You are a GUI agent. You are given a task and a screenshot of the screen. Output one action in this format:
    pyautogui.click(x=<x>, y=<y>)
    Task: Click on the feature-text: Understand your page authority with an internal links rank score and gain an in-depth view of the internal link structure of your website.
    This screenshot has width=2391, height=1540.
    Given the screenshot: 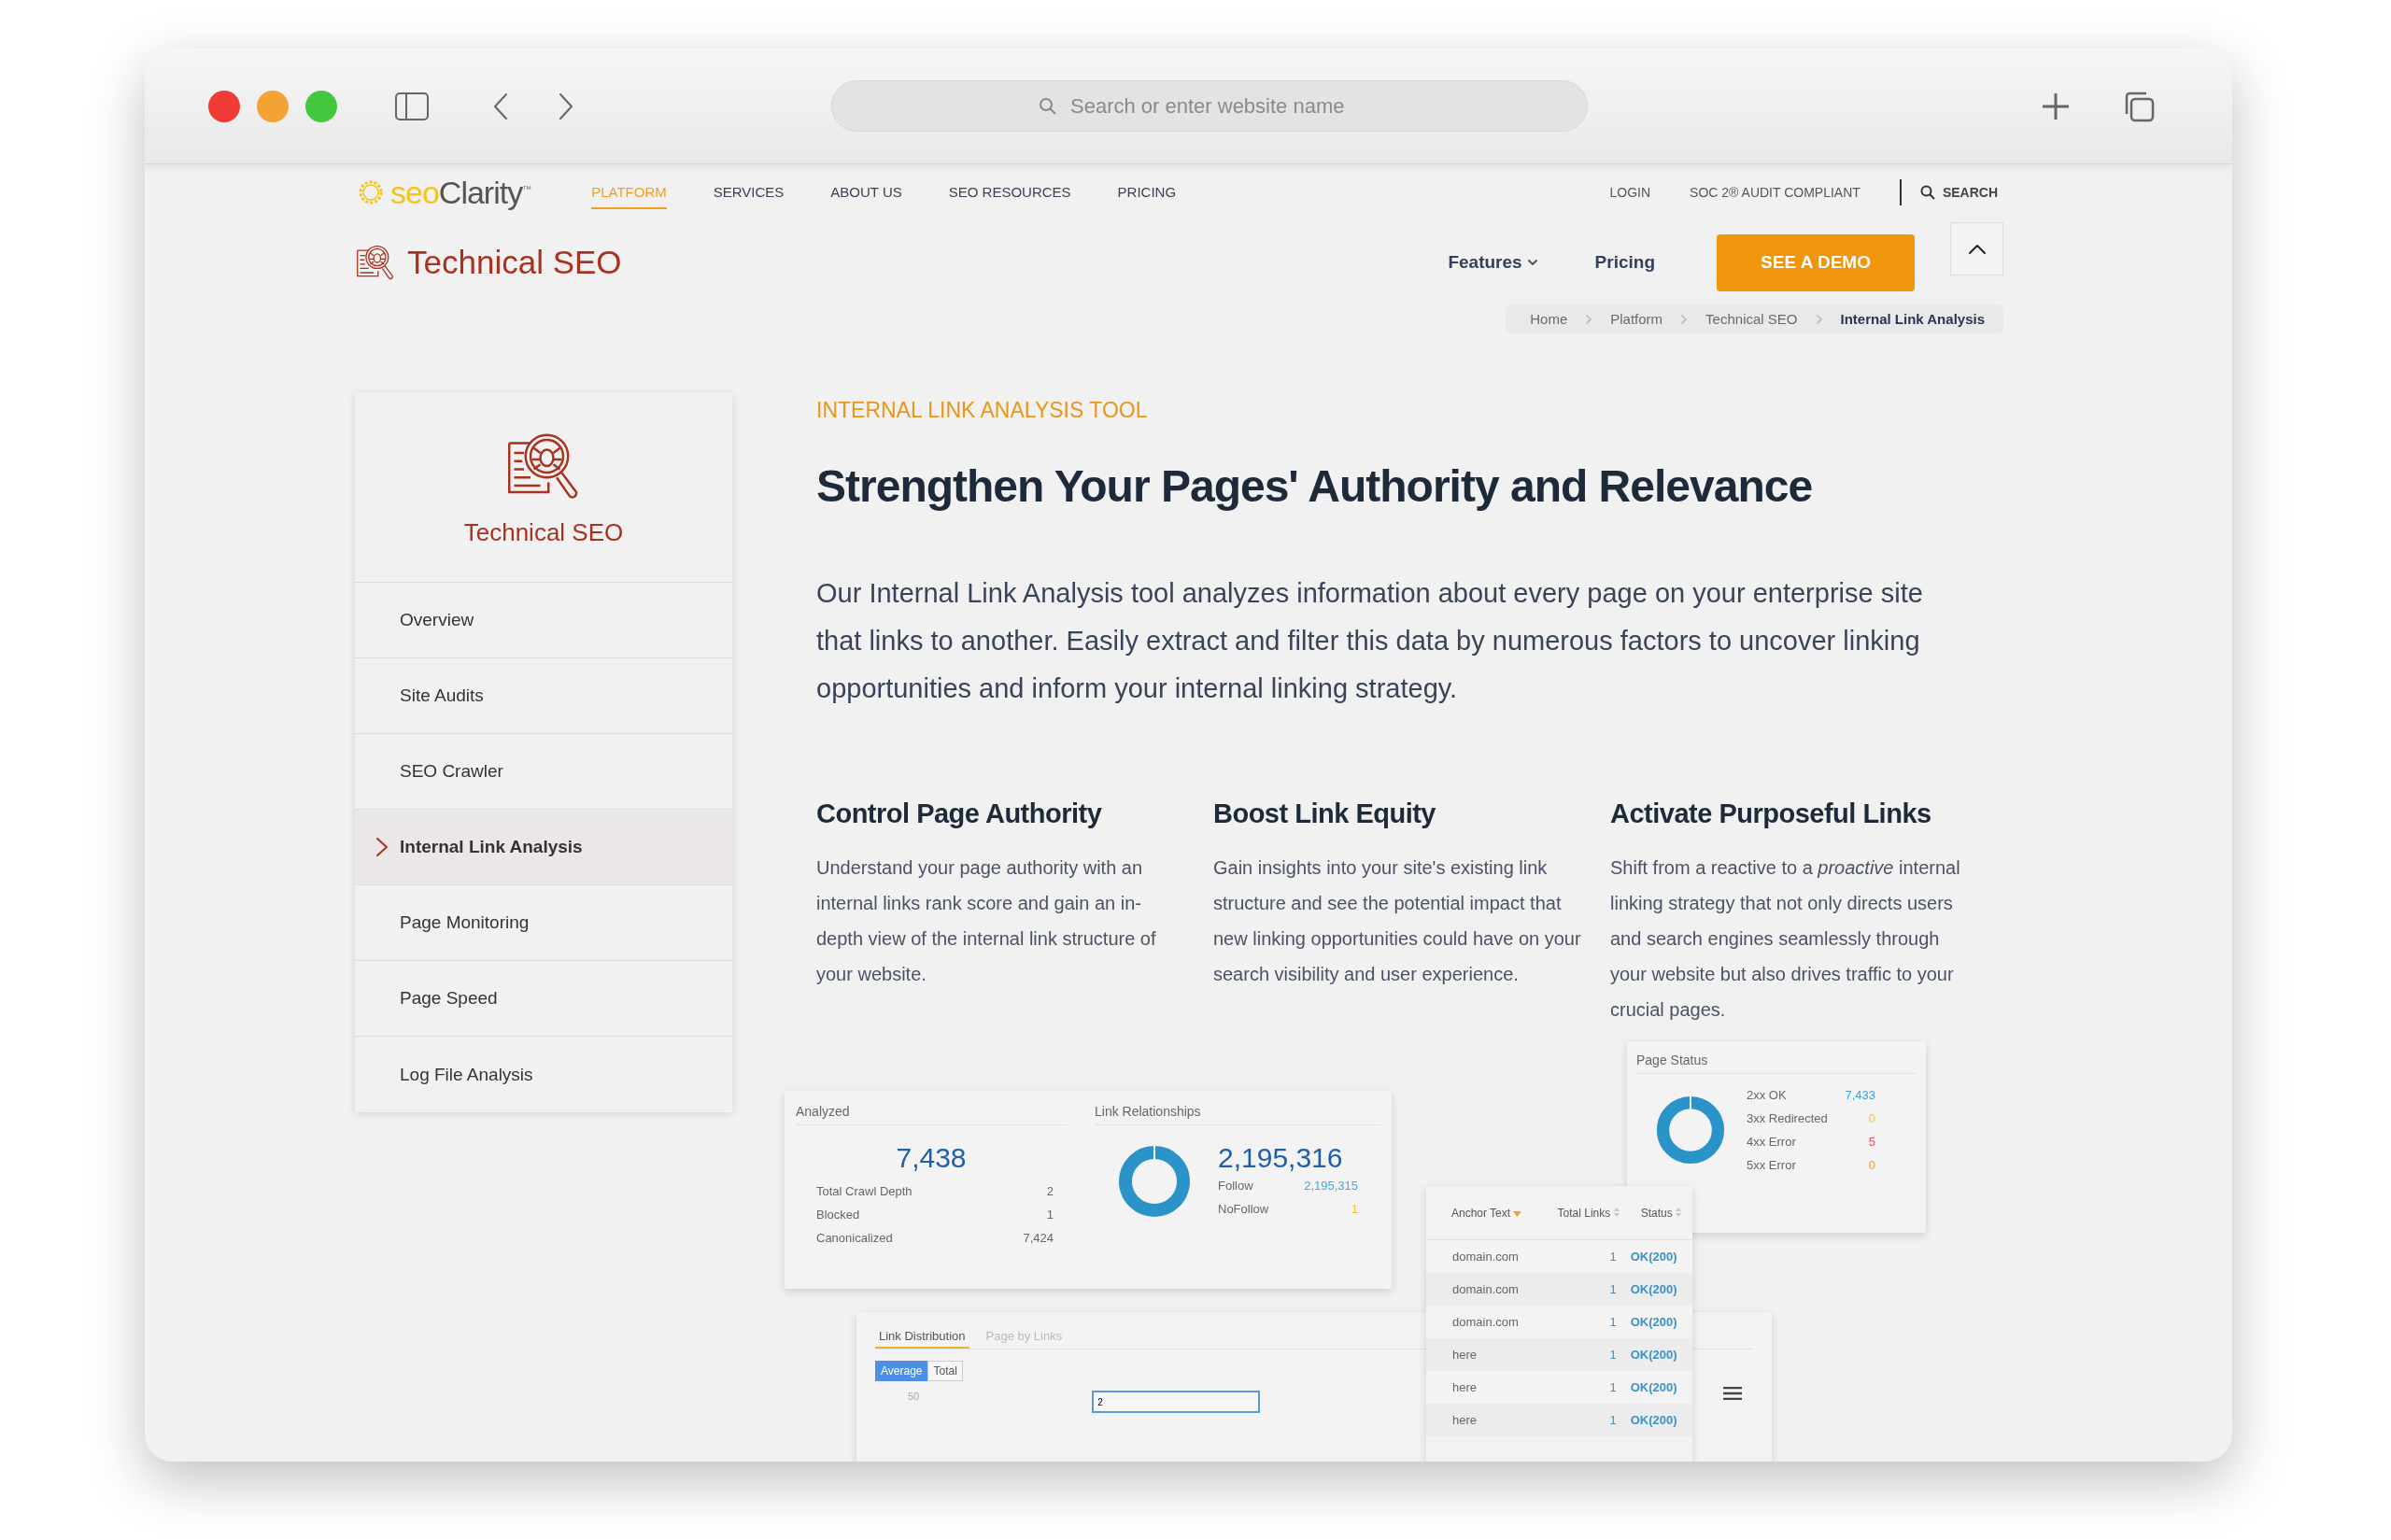 What is the action you would take?
    pyautogui.click(x=986, y=921)
    